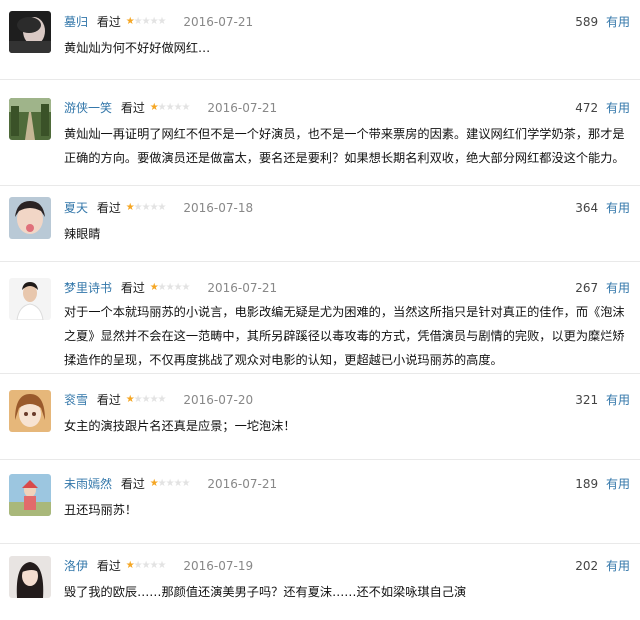 The height and width of the screenshot is (620, 640). Describe the element at coordinates (101, 510) in the screenshot. I see `review-content: 丑还玛丽苏！` at that location.